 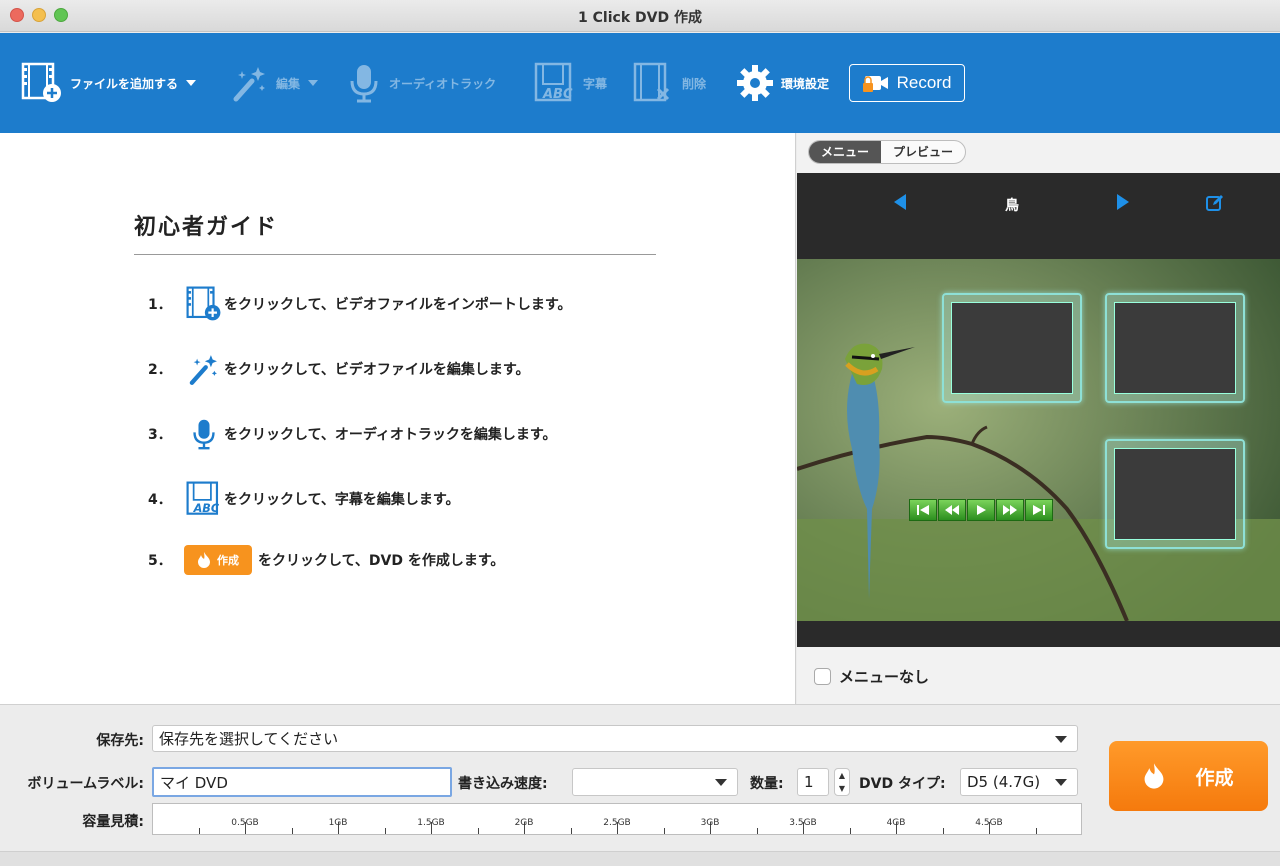 What do you see at coordinates (160, 370) in the screenshot?
I see `step-number: 2．` at bounding box center [160, 370].